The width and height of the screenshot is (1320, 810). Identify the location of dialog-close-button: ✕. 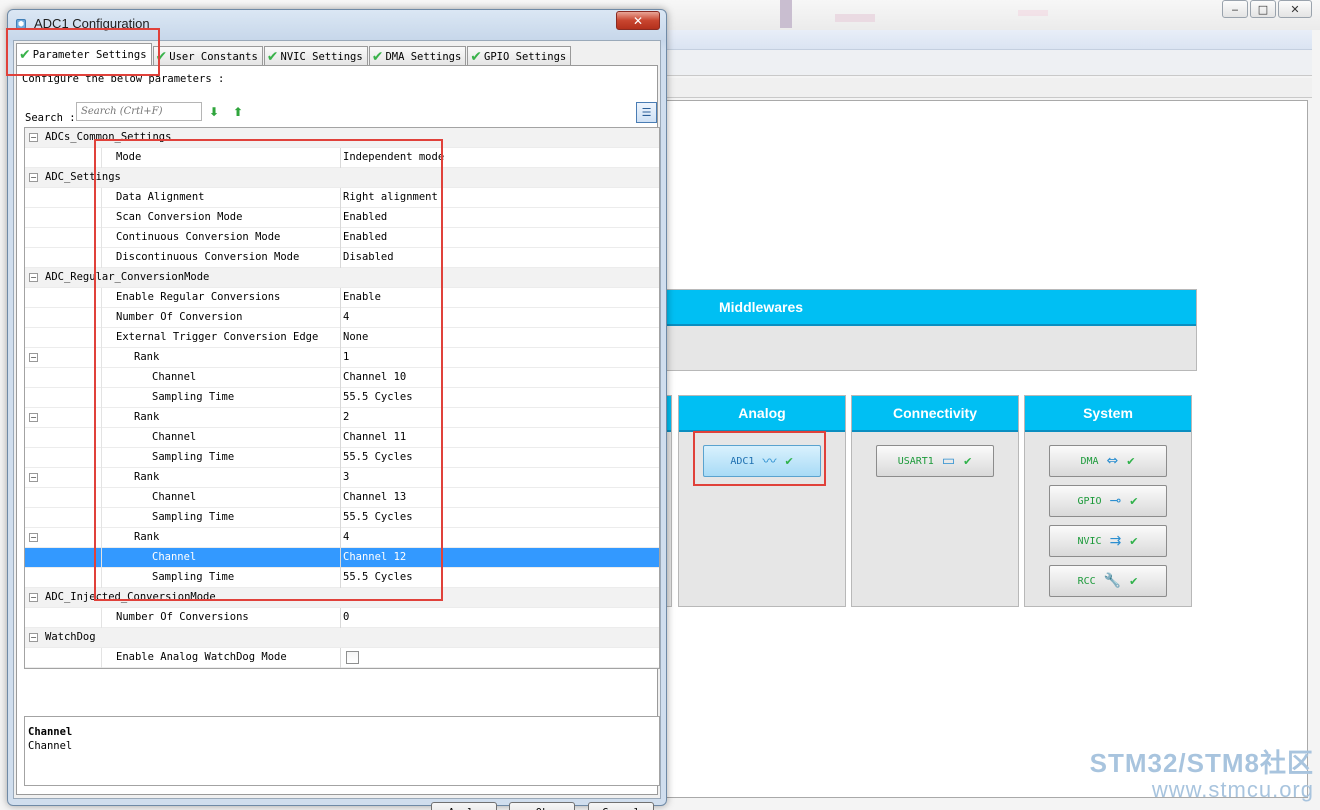
(638, 20).